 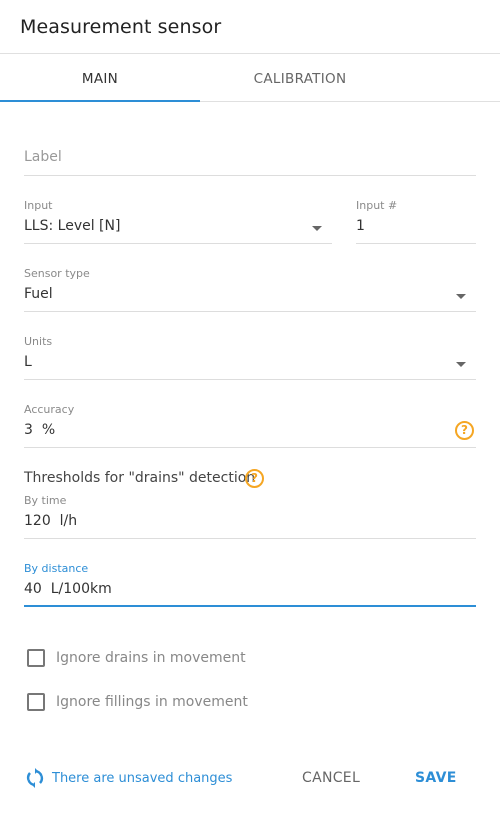 What do you see at coordinates (36, 702) in the screenshot?
I see `ignore-fillings-checkbox` at bounding box center [36, 702].